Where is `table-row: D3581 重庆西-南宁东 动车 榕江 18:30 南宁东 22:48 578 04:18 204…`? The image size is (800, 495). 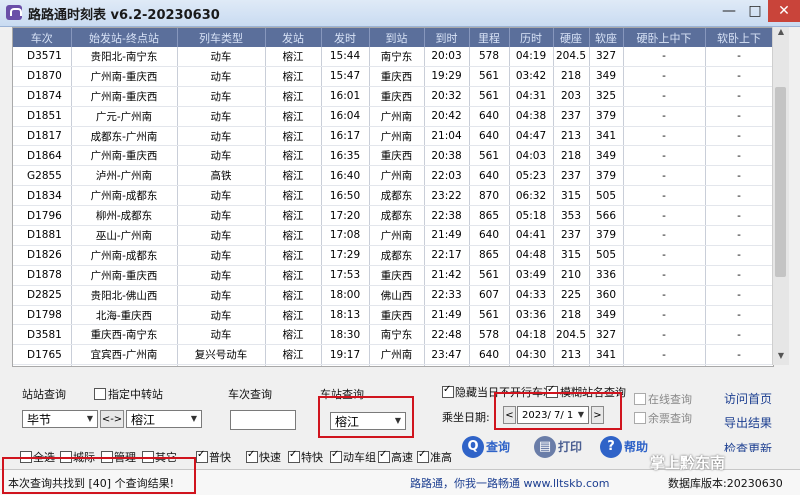 table-row: D3581 重庆西-南宁东 动车 榕江 18:30 南宁东 22:48 578 04:18 204… is located at coordinates (393, 335).